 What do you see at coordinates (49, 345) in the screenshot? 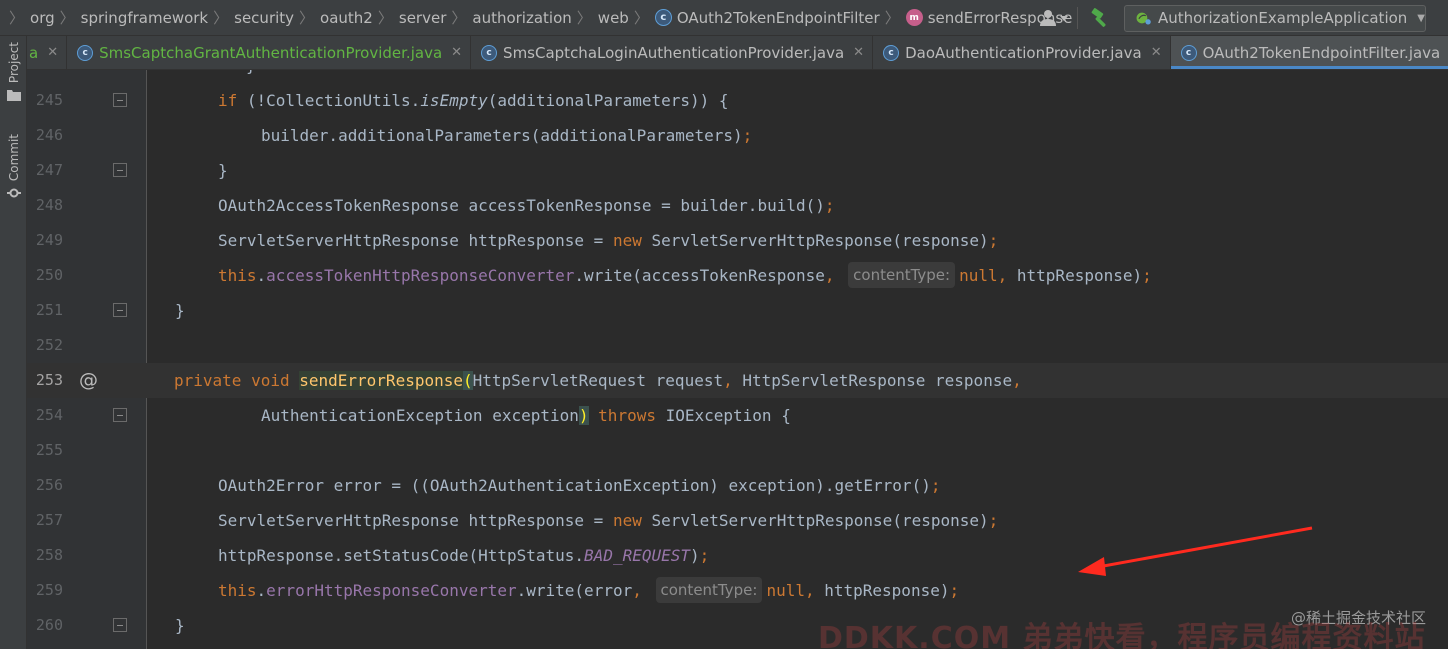
I see `line-number: 252` at bounding box center [49, 345].